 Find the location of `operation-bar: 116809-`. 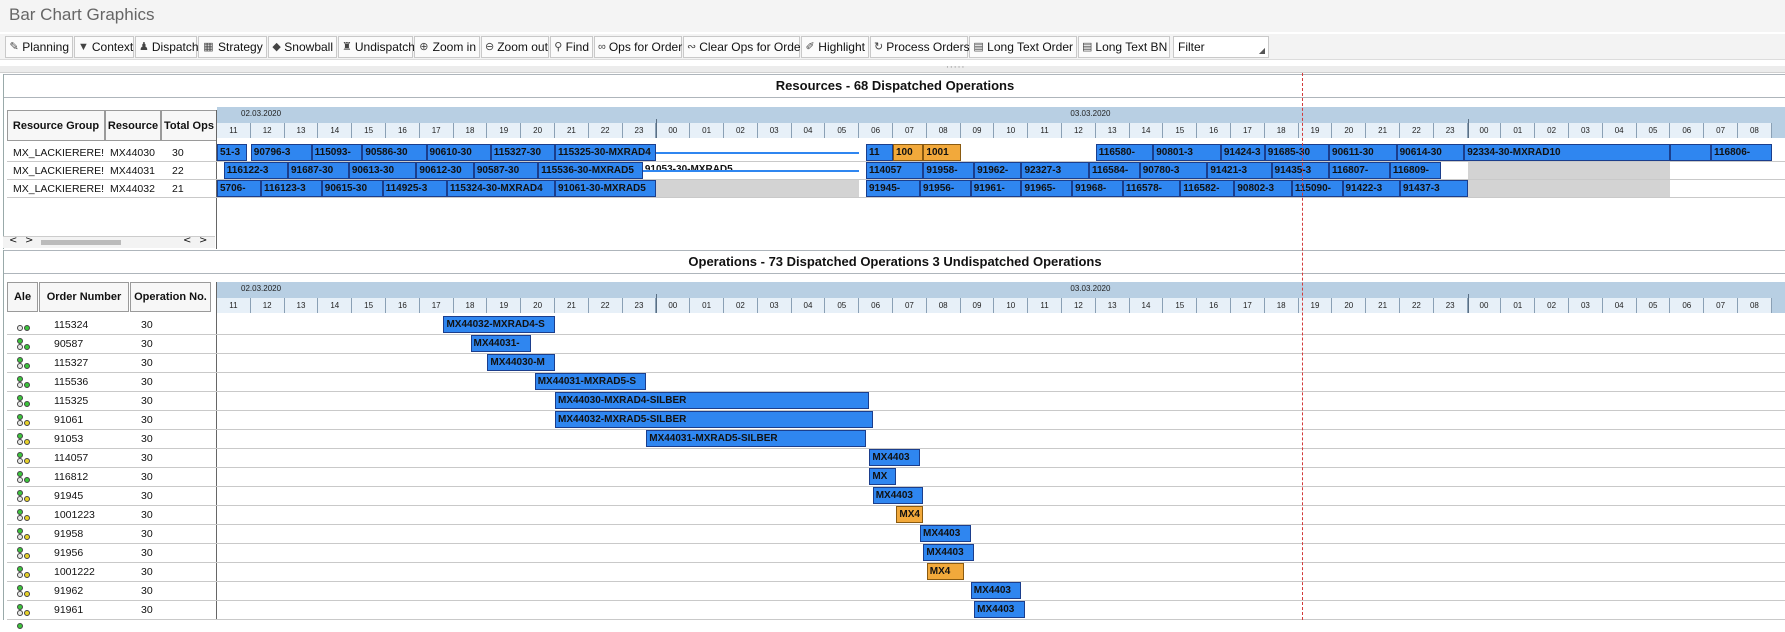

operation-bar: 116809- is located at coordinates (1415, 170).